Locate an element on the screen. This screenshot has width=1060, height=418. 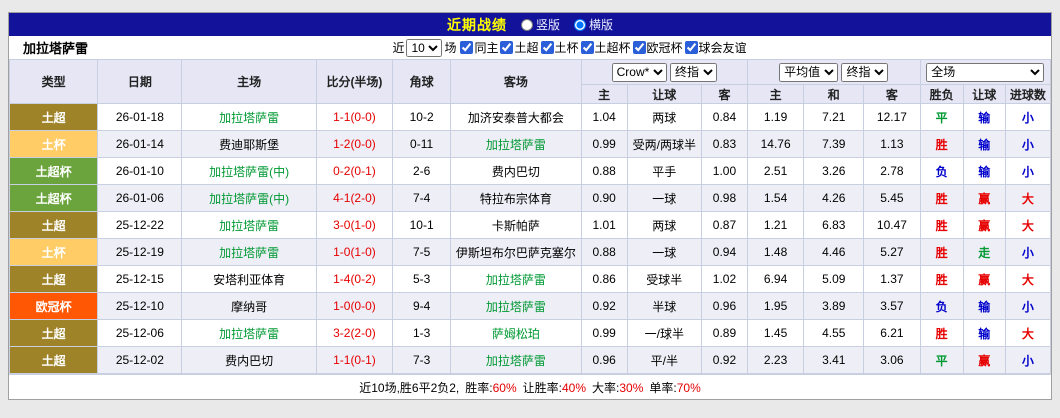
avg-select: 平均值 is located at coordinates (809, 72).